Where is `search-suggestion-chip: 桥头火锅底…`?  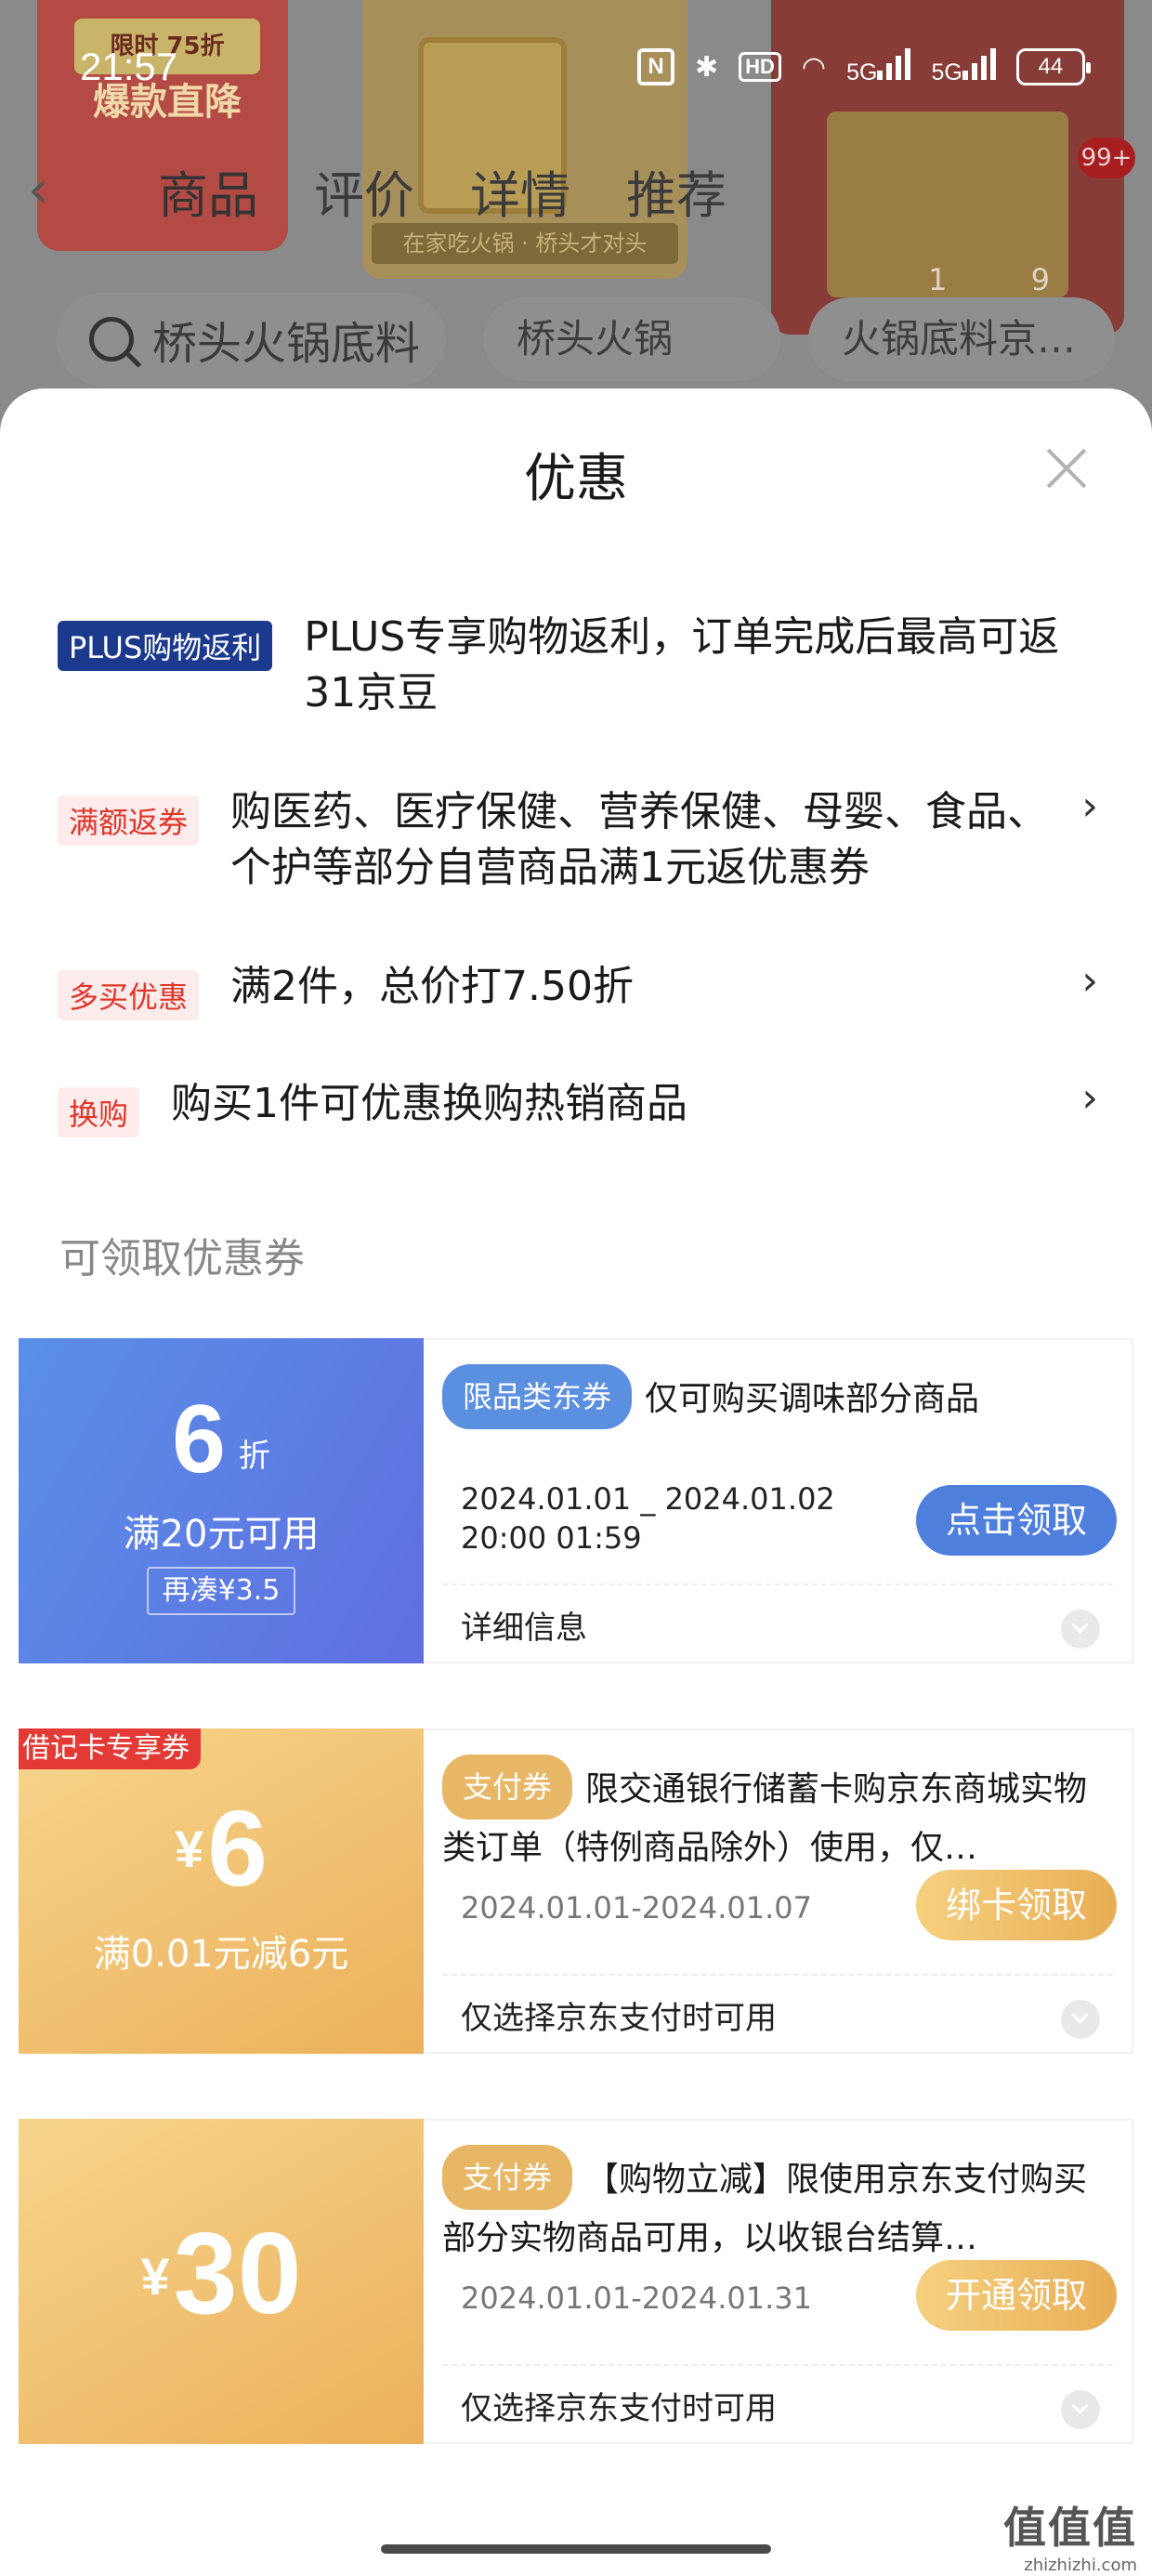 search-suggestion-chip: 桥头火锅底… is located at coordinates (631, 371).